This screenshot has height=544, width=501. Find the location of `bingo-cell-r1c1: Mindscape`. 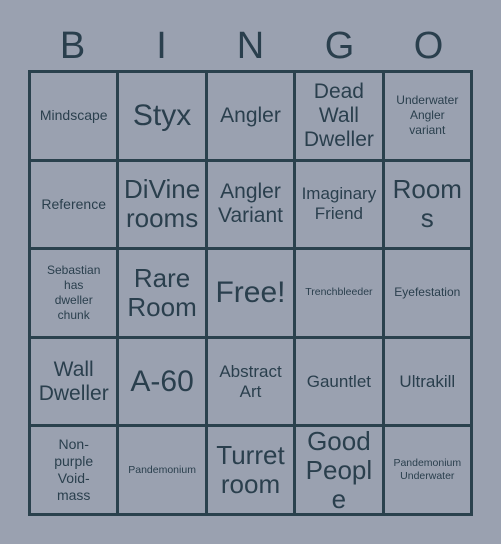

bingo-cell-r1c1: Mindscape is located at coordinates (75, 117).